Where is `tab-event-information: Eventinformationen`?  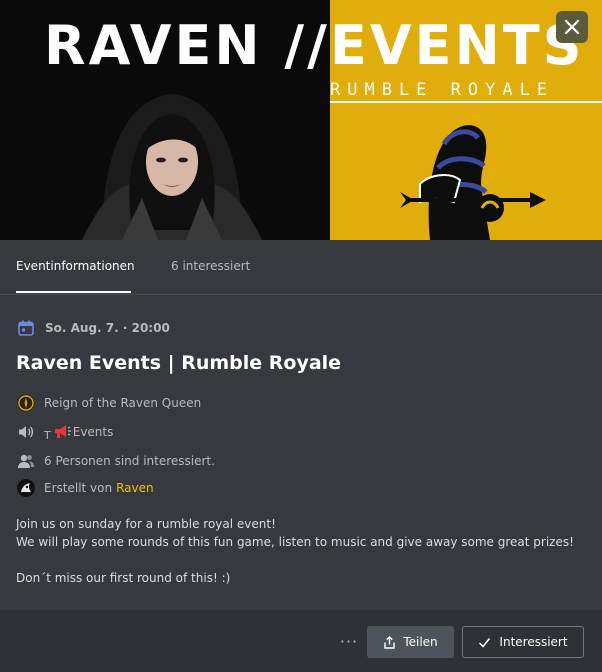
tab-event-information: Eventinformationen is located at coordinates (75, 266).